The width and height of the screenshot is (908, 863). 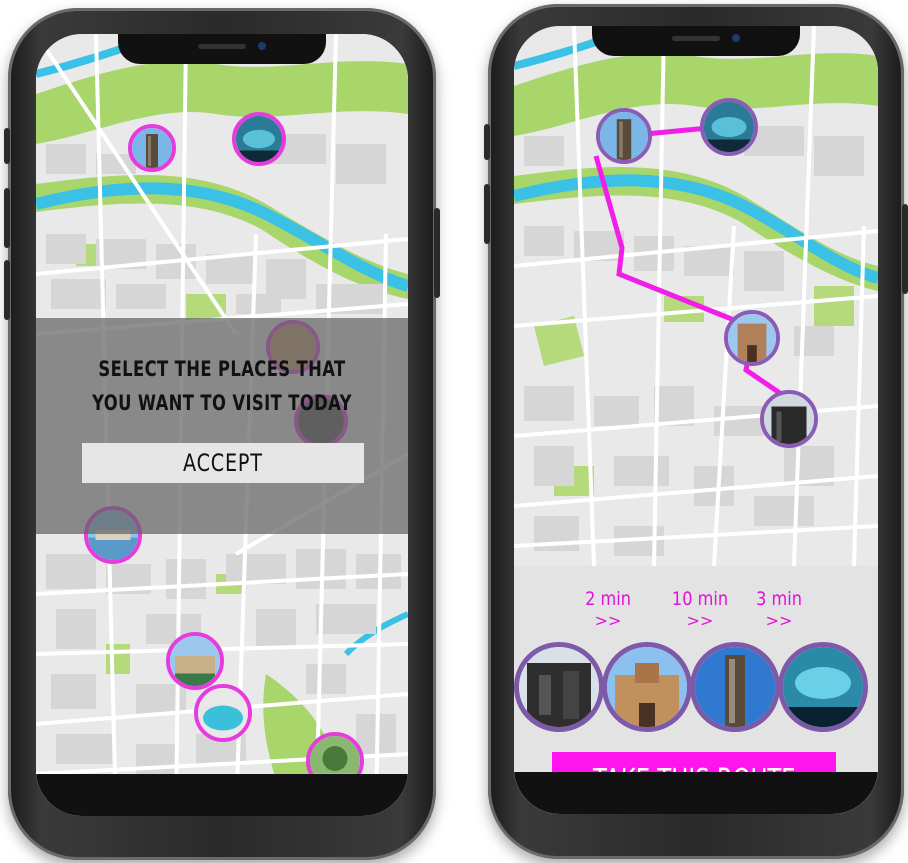 I want to click on route-thumb-aquarium, so click(x=823, y=687).